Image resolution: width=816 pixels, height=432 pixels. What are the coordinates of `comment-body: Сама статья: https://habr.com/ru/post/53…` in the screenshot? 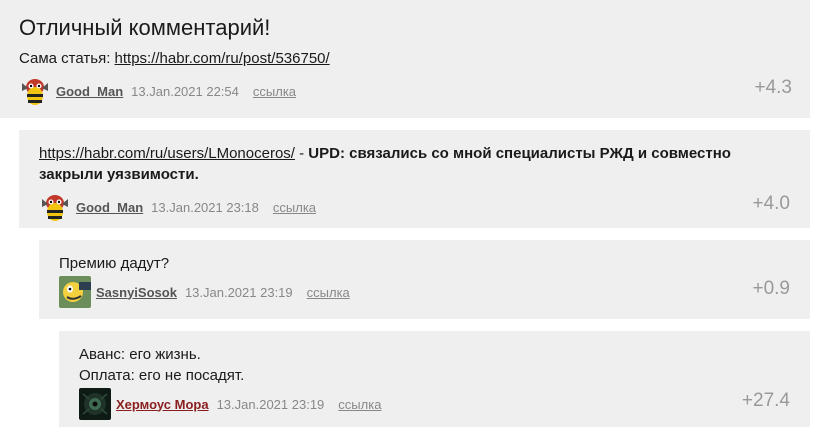 It's located at (405, 58).